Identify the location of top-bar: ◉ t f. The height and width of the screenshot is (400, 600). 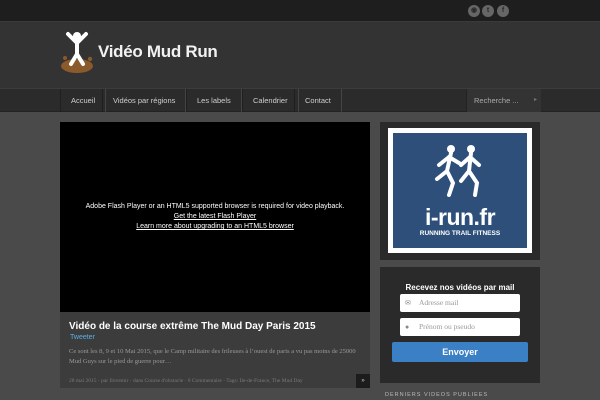
(300, 11).